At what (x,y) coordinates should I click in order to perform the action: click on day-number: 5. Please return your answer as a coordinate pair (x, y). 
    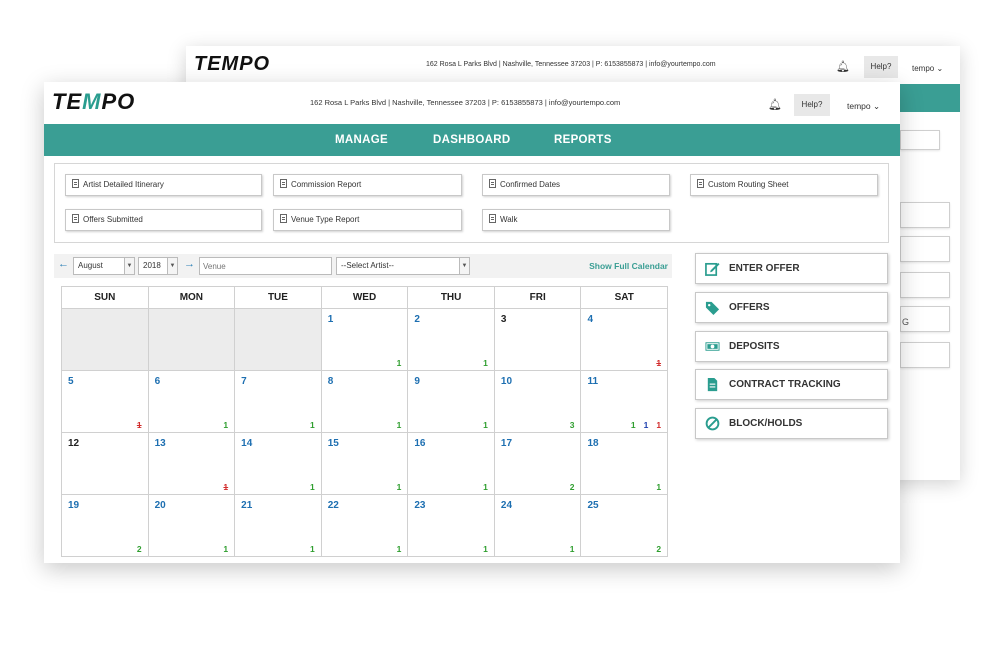
    Looking at the image, I should click on (71, 381).